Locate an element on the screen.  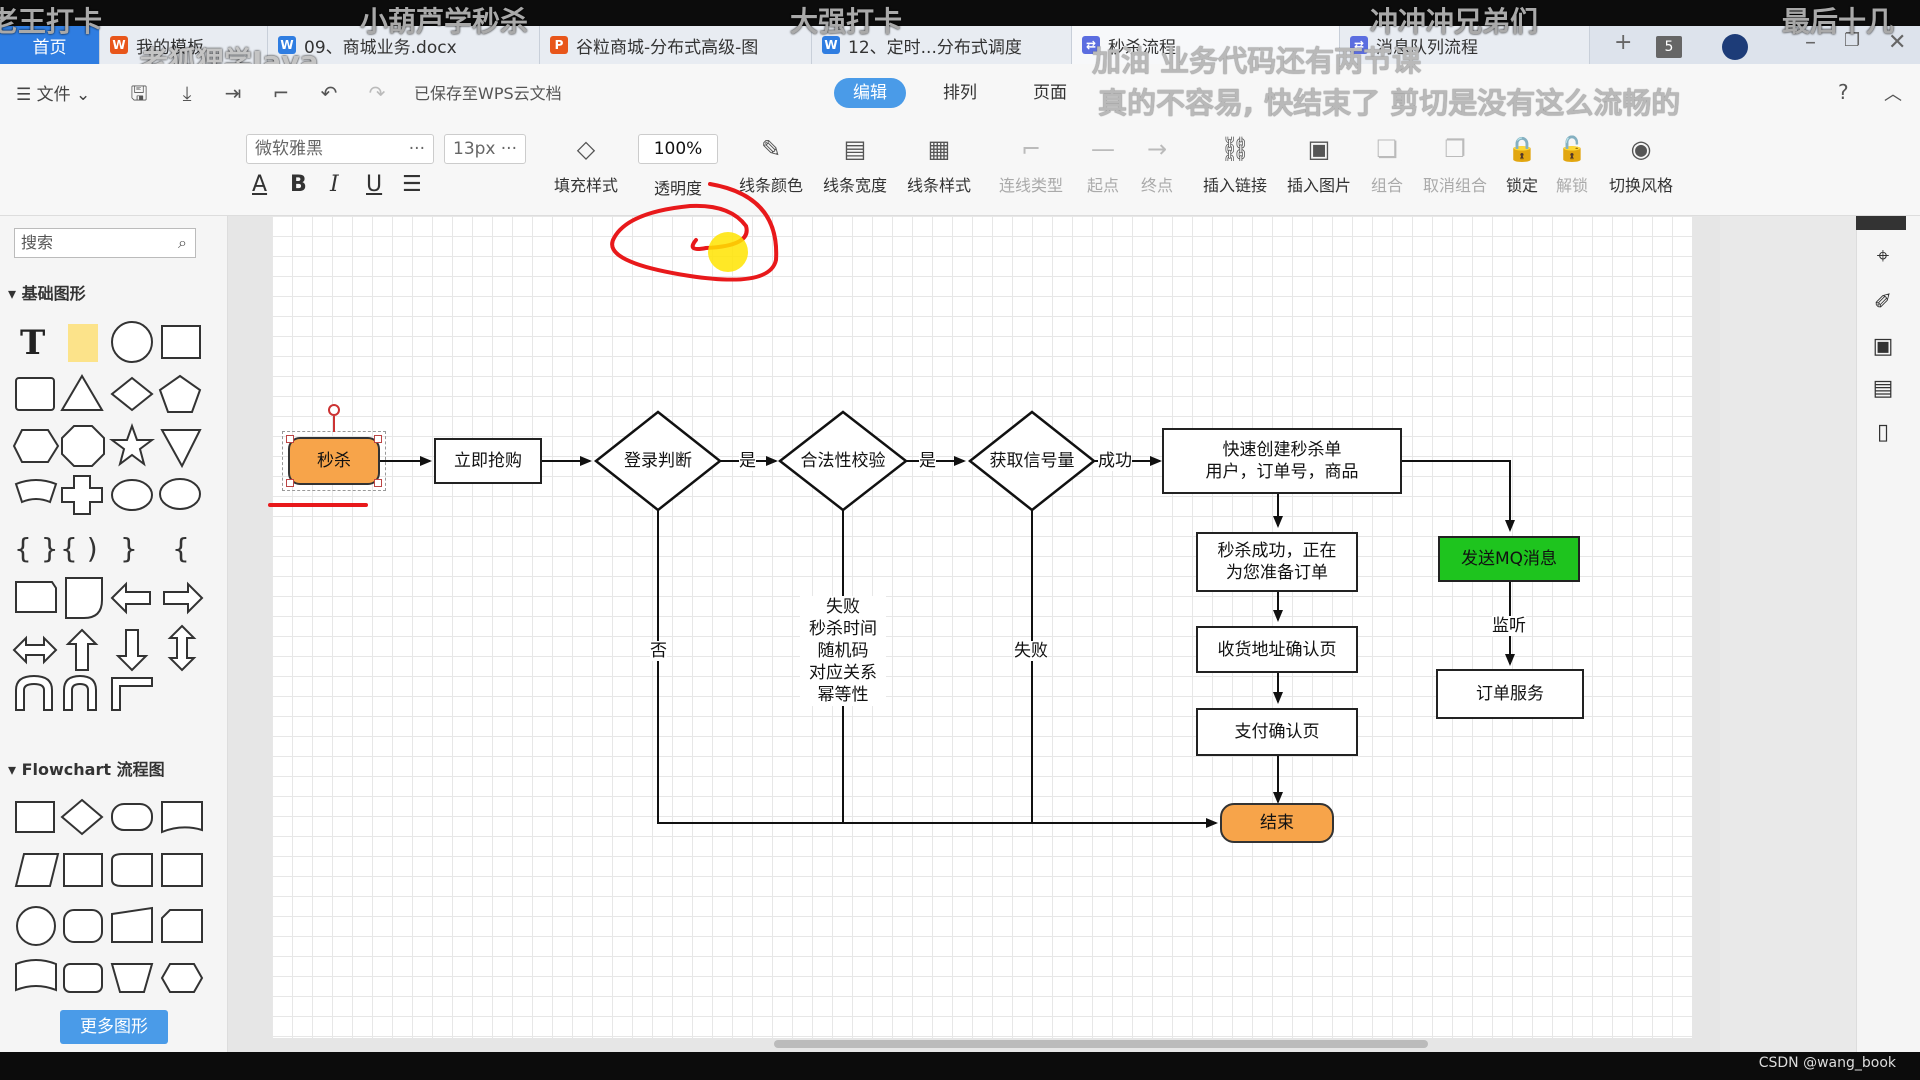
fail-note-line: 幂等性 is located at coordinates (843, 695).